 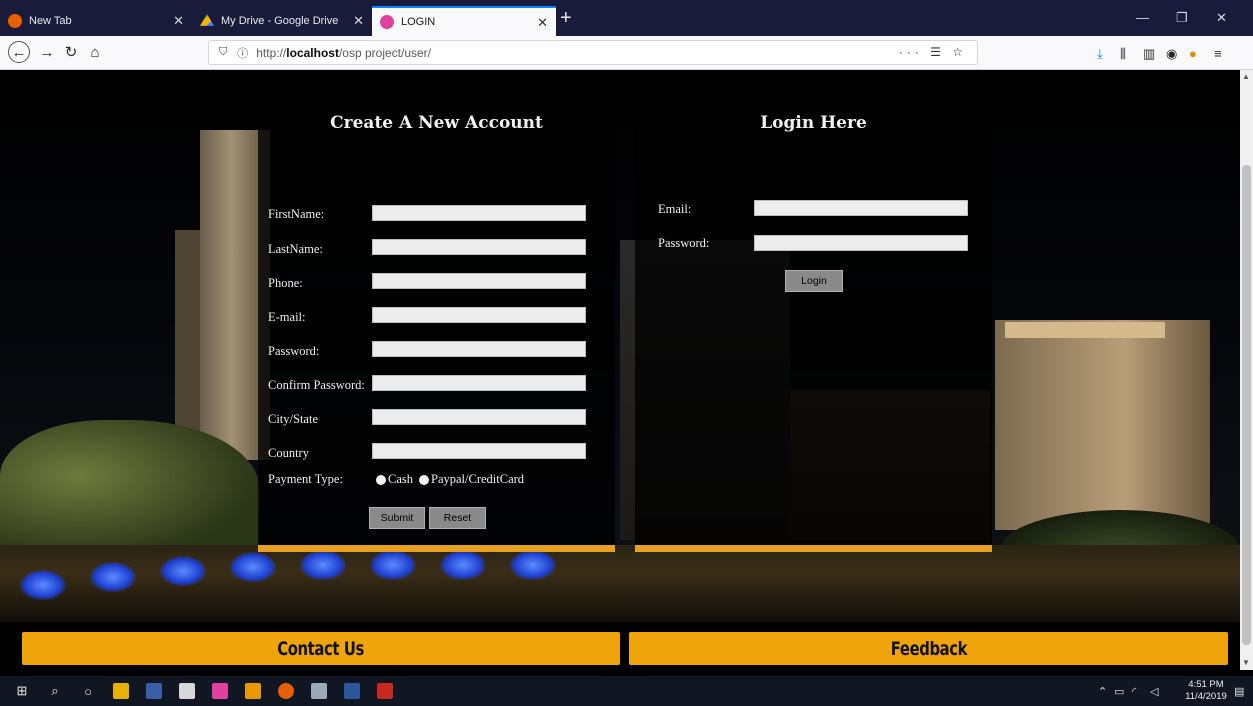 I want to click on payment-paypal-label: Paypal/CreditCard, so click(x=478, y=479).